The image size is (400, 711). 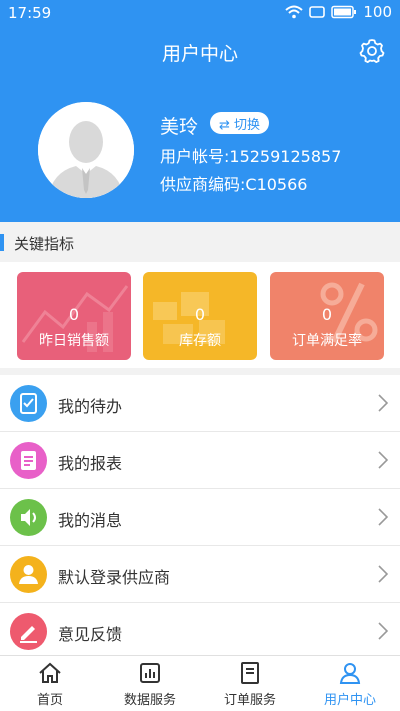 I want to click on screen-icon, so click(x=317, y=12).